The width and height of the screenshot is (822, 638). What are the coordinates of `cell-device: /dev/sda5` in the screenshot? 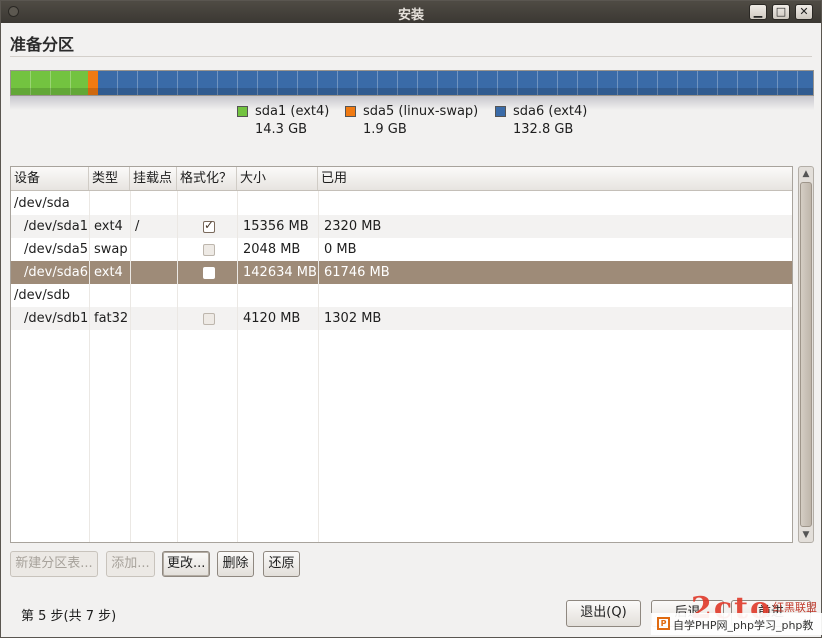 It's located at (56, 249).